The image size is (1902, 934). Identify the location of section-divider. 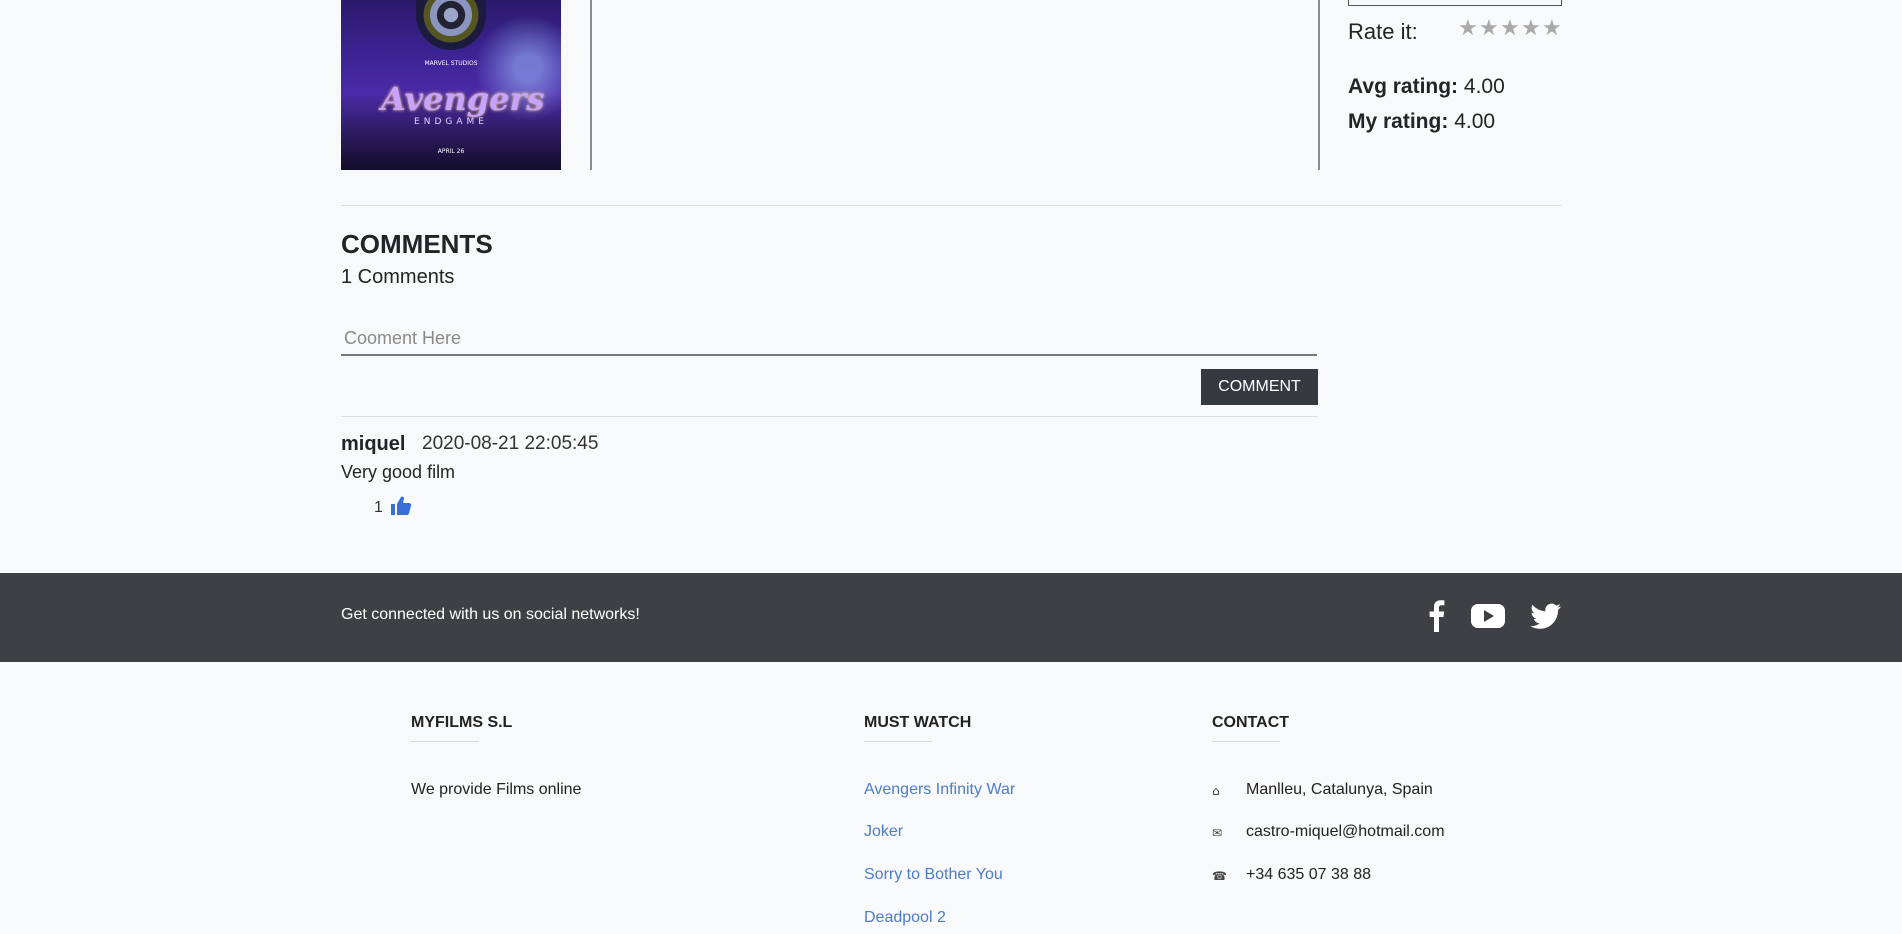
(951, 205).